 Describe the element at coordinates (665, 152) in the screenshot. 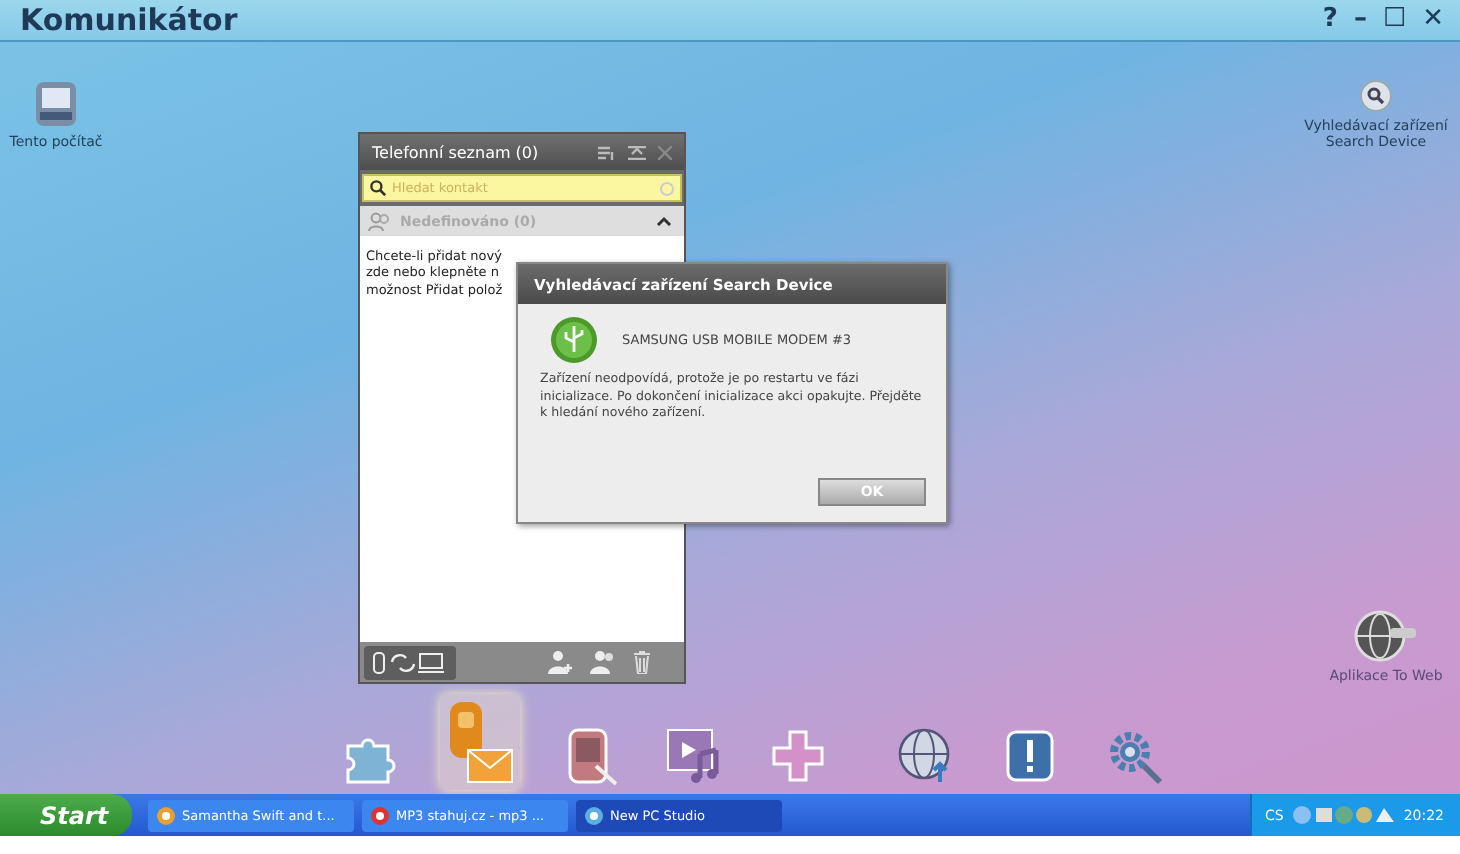

I see `close-icon` at that location.